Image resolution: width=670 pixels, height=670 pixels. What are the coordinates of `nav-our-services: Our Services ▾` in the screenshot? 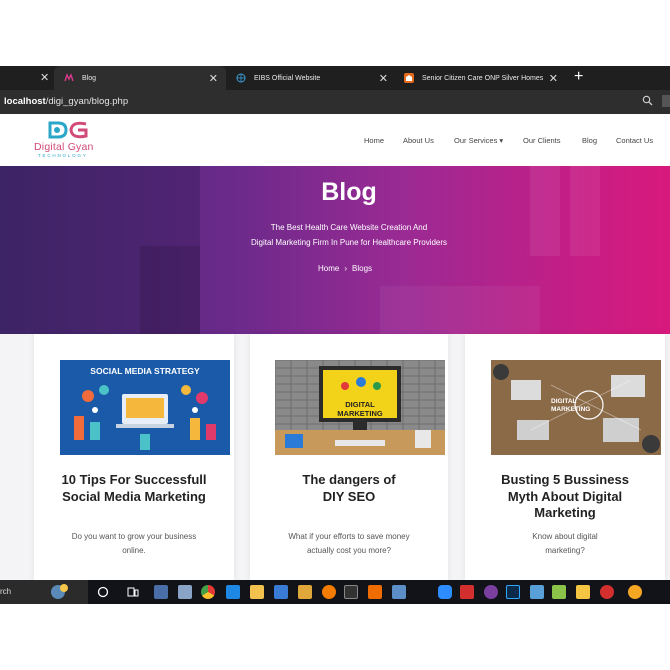 It's located at (478, 140).